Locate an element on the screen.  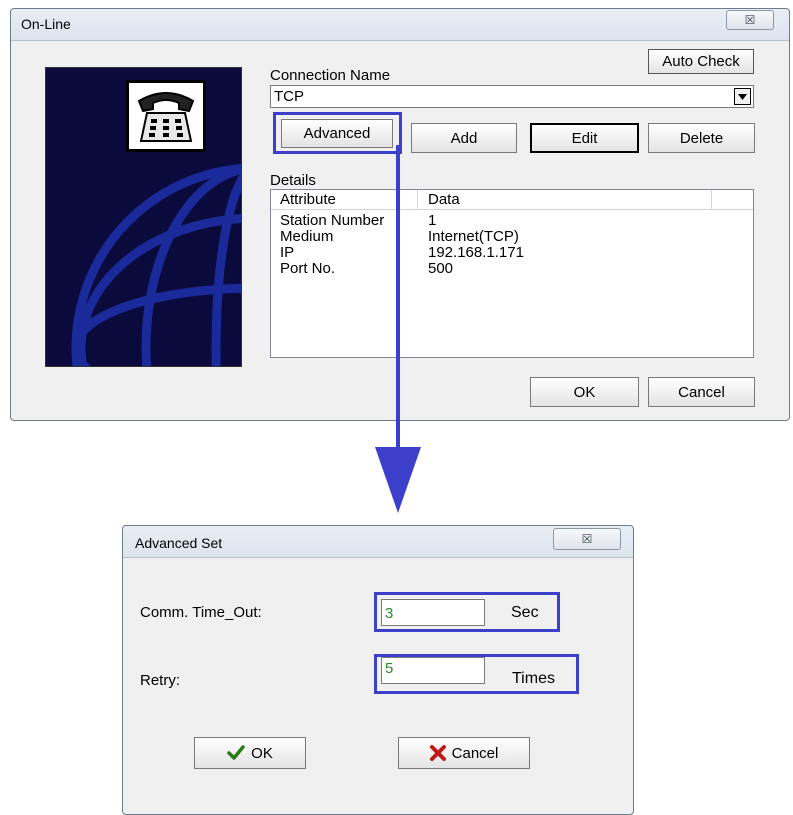
timeout-unit: Sec is located at coordinates (525, 612).